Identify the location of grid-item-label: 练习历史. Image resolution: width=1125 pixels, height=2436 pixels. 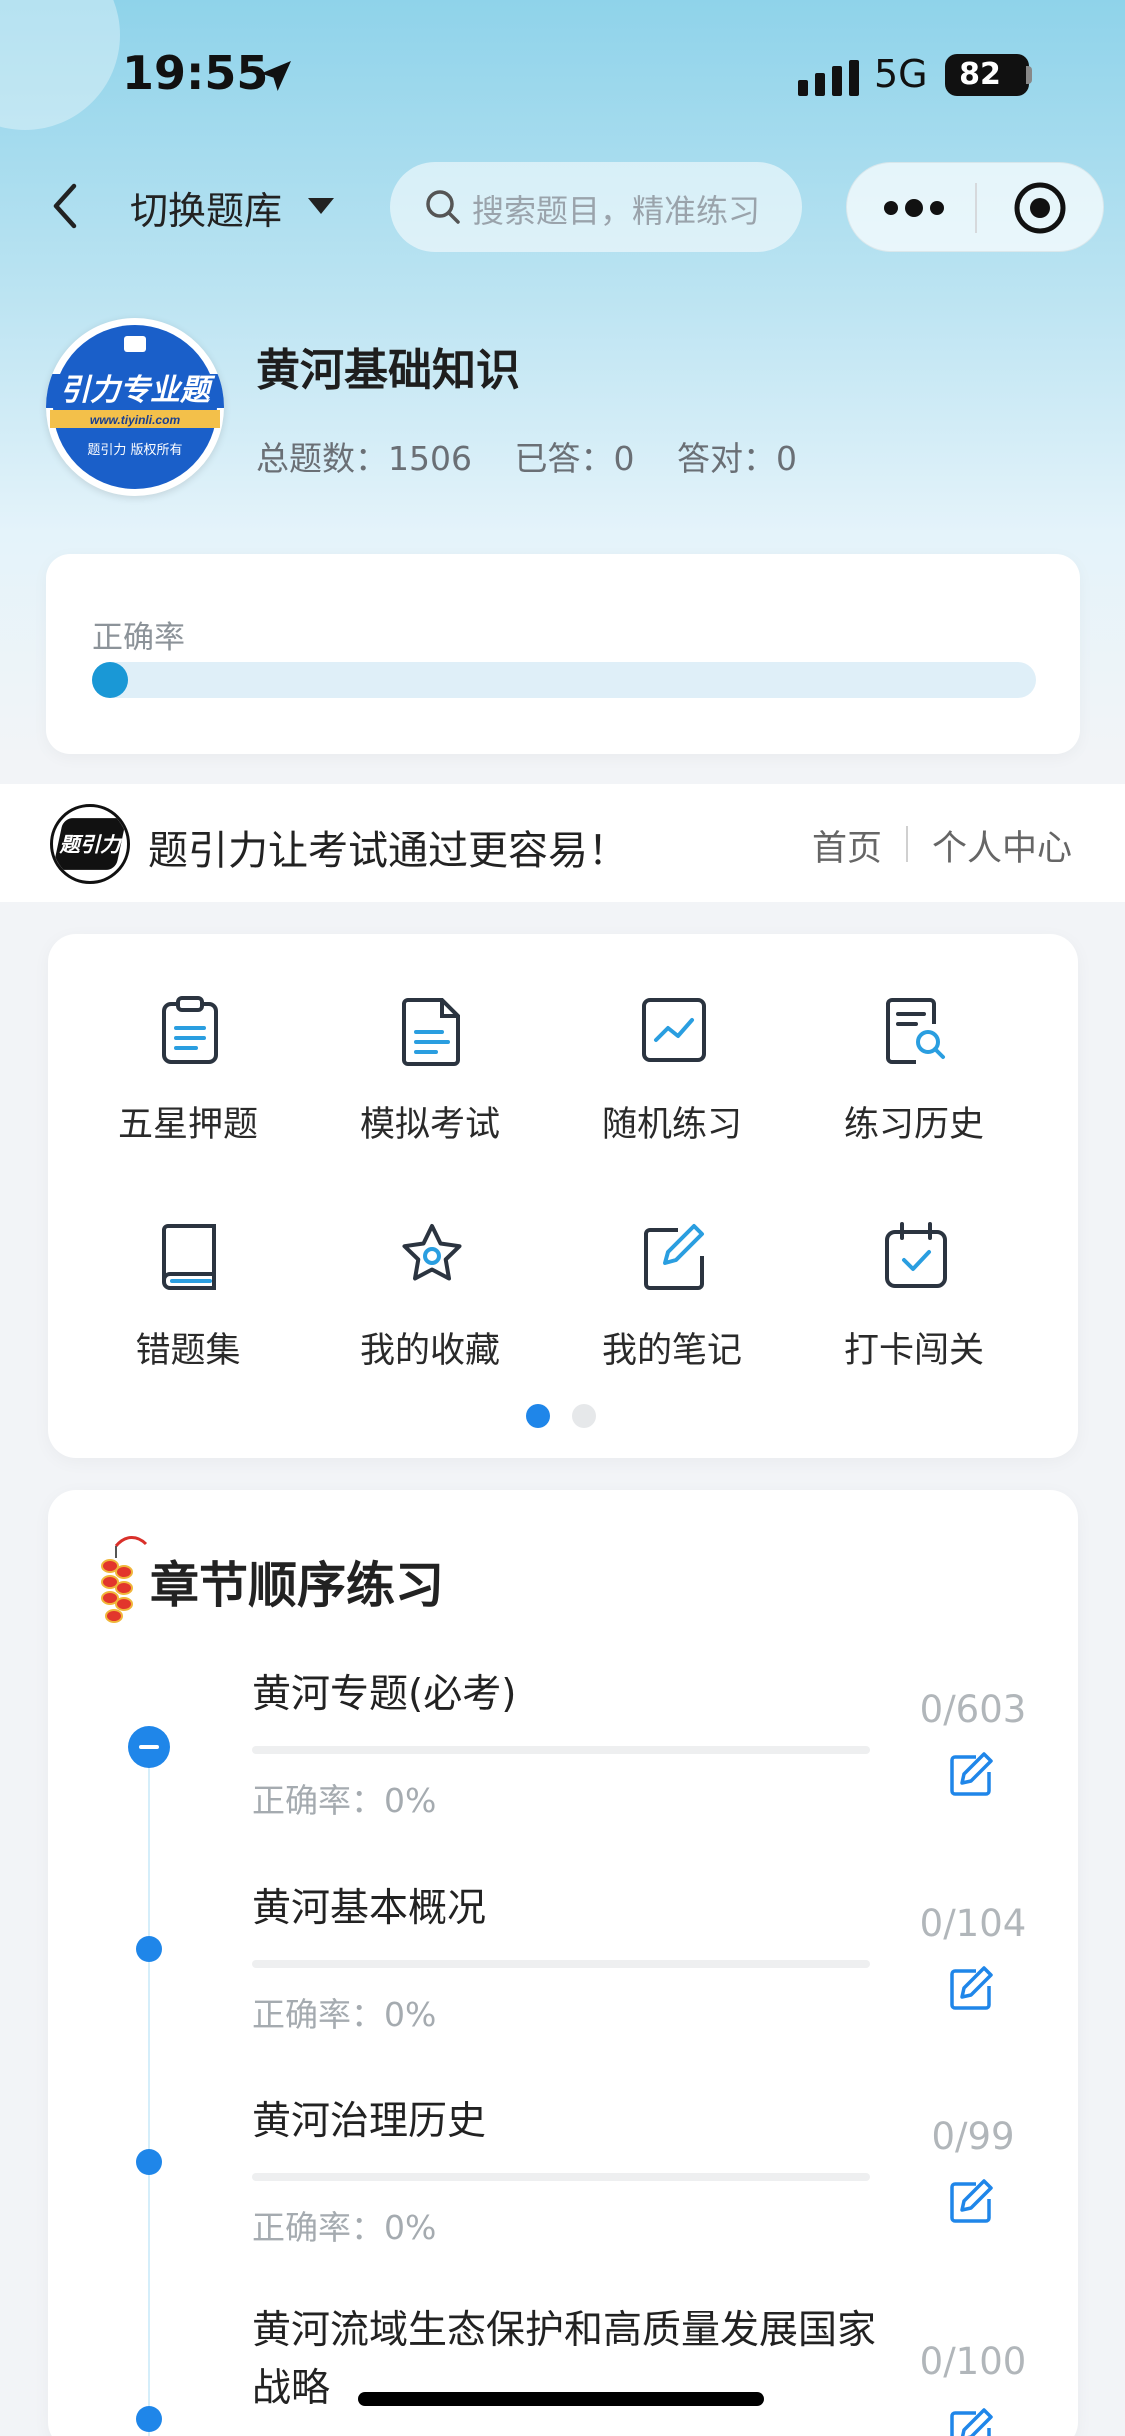
(913, 1125).